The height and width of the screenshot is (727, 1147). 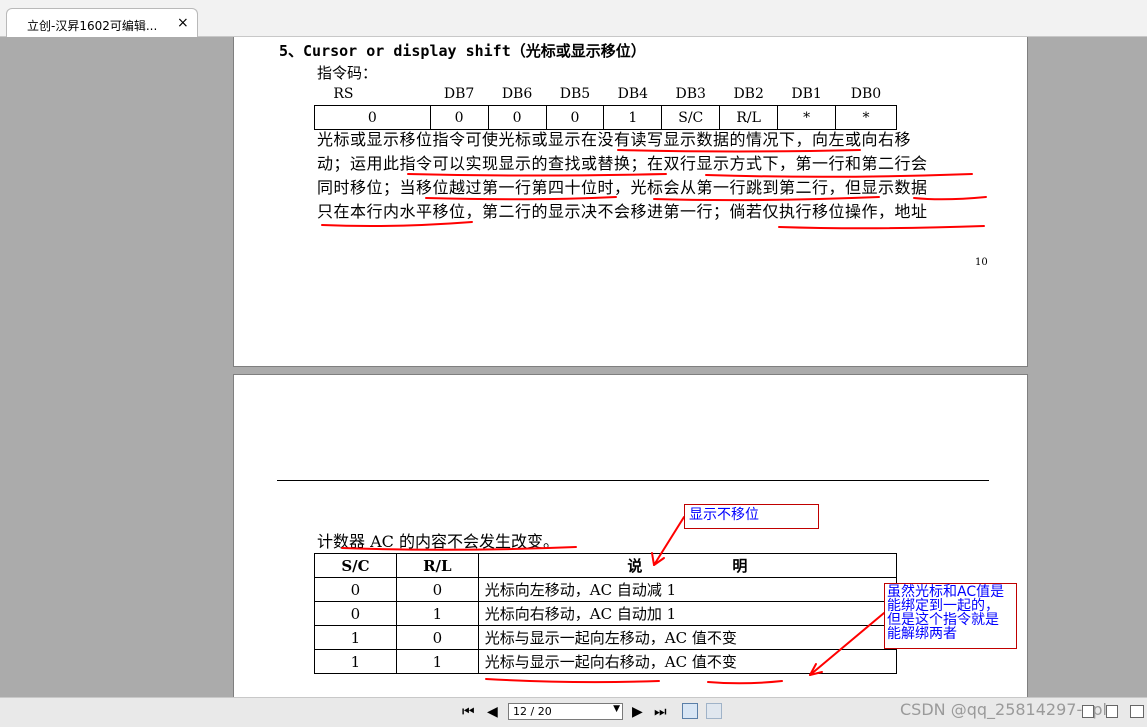 What do you see at coordinates (981, 262) in the screenshot?
I see `page-number: 10` at bounding box center [981, 262].